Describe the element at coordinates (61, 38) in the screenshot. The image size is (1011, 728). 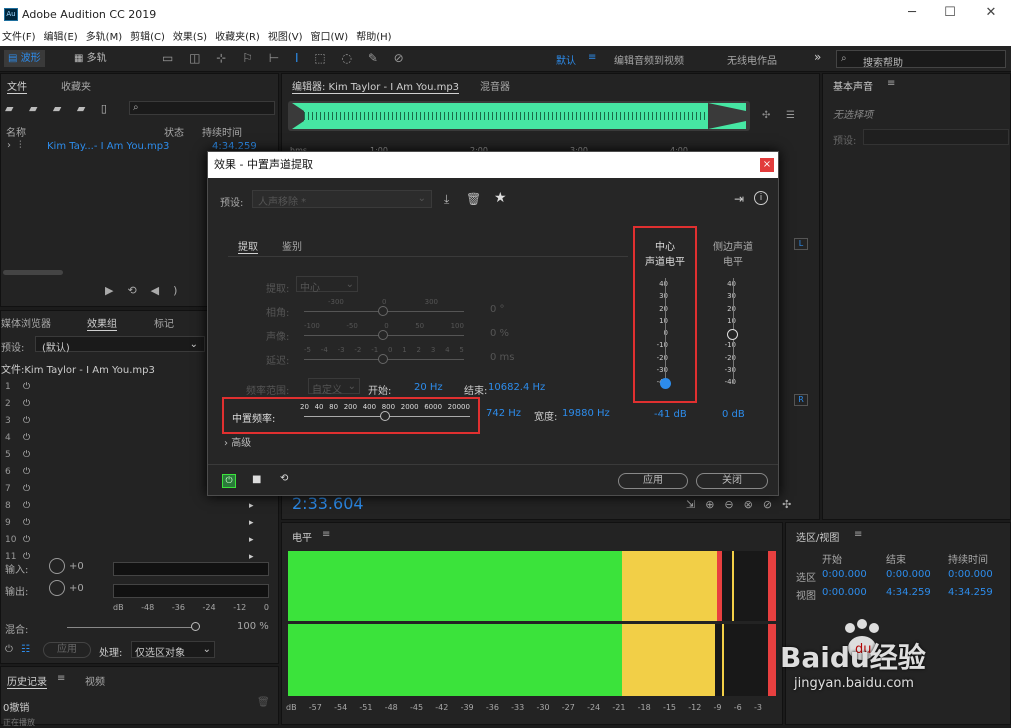
I see `menu-edit: 编辑(E)` at that location.